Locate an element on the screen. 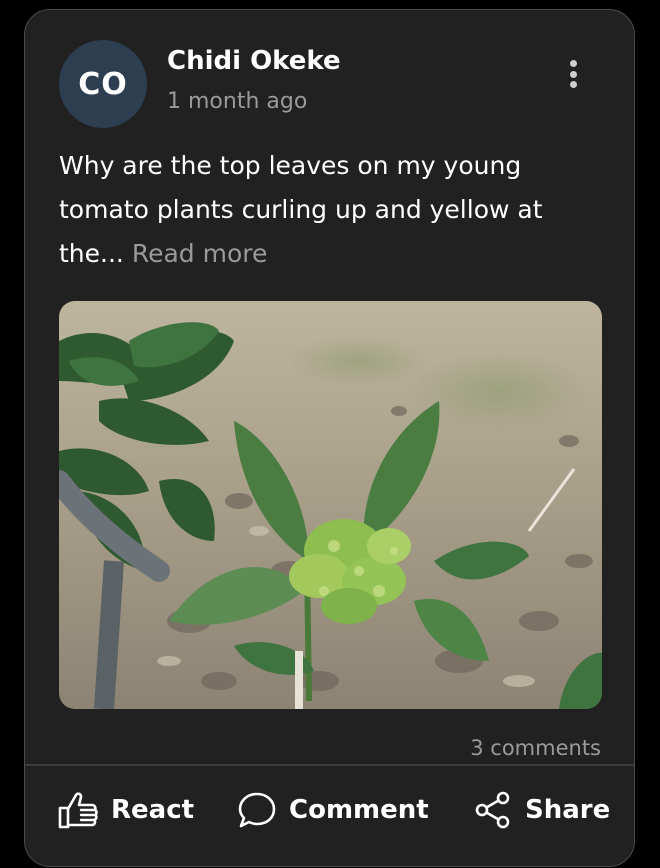 The height and width of the screenshot is (868, 660). share-label: Share is located at coordinates (568, 810).